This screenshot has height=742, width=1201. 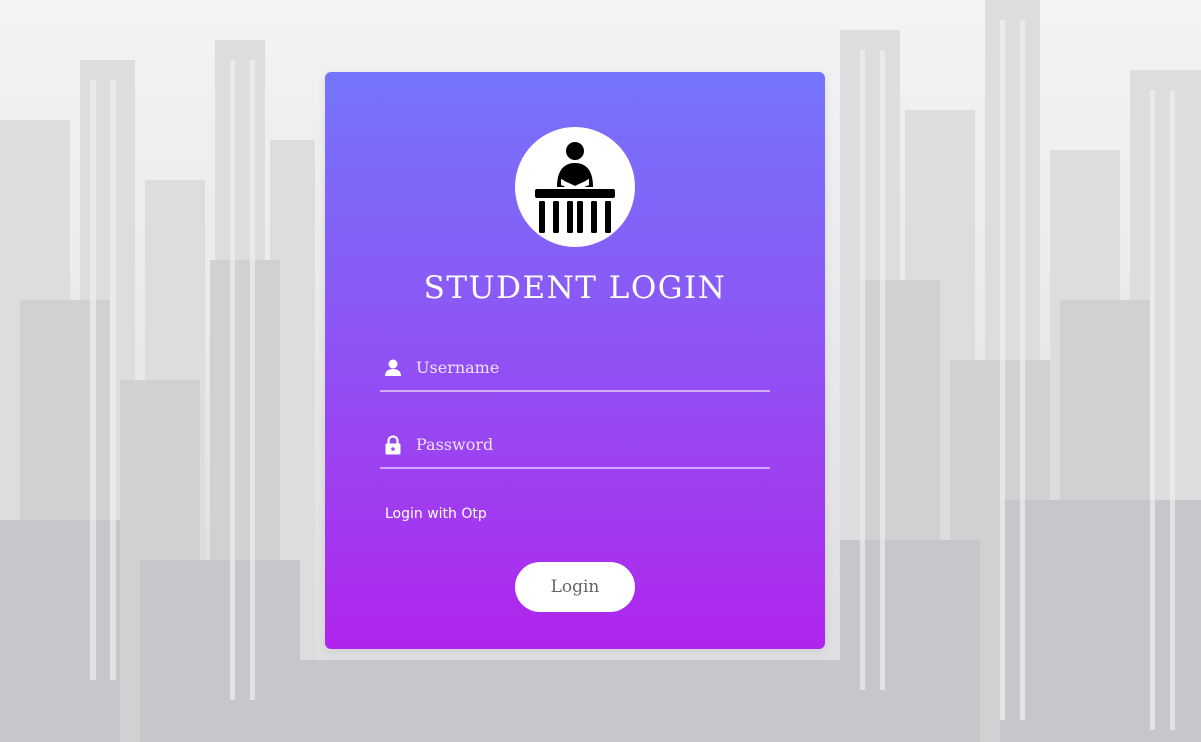 I want to click on password-field, so click(x=575, y=446).